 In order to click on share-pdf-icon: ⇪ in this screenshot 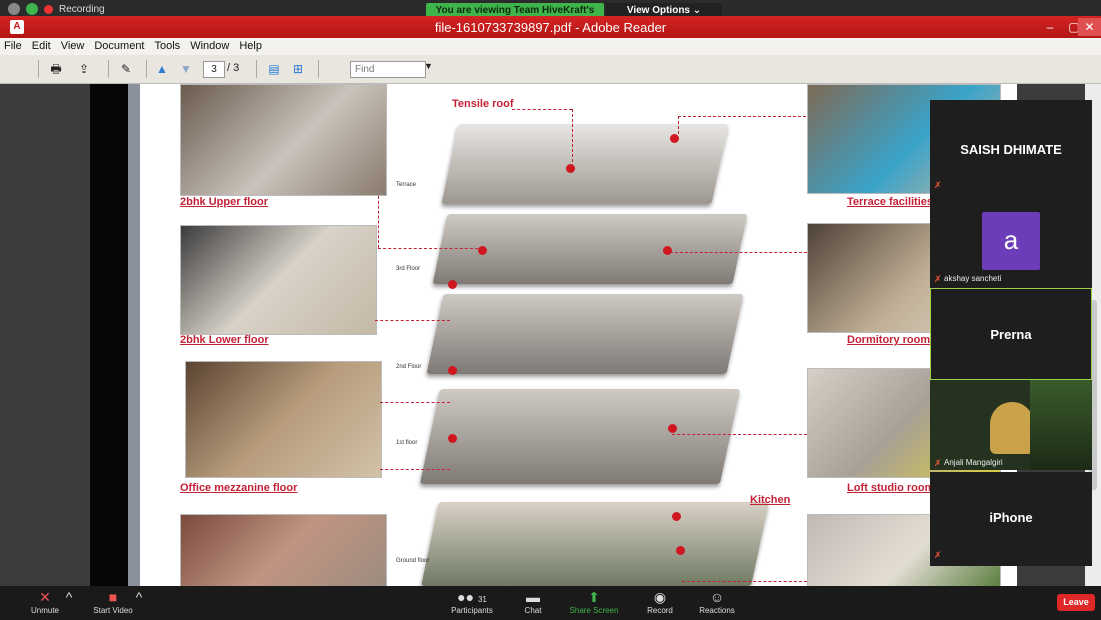, I will do `click(84, 69)`.